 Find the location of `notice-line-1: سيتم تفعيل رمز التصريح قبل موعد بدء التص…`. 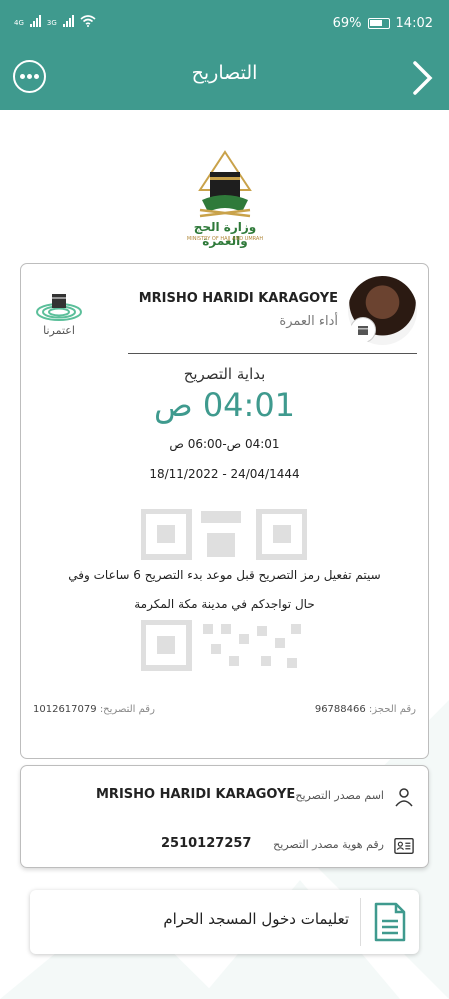

notice-line-1: سيتم تفعيل رمز التصريح قبل موعد بدء التص… is located at coordinates (224, 575).